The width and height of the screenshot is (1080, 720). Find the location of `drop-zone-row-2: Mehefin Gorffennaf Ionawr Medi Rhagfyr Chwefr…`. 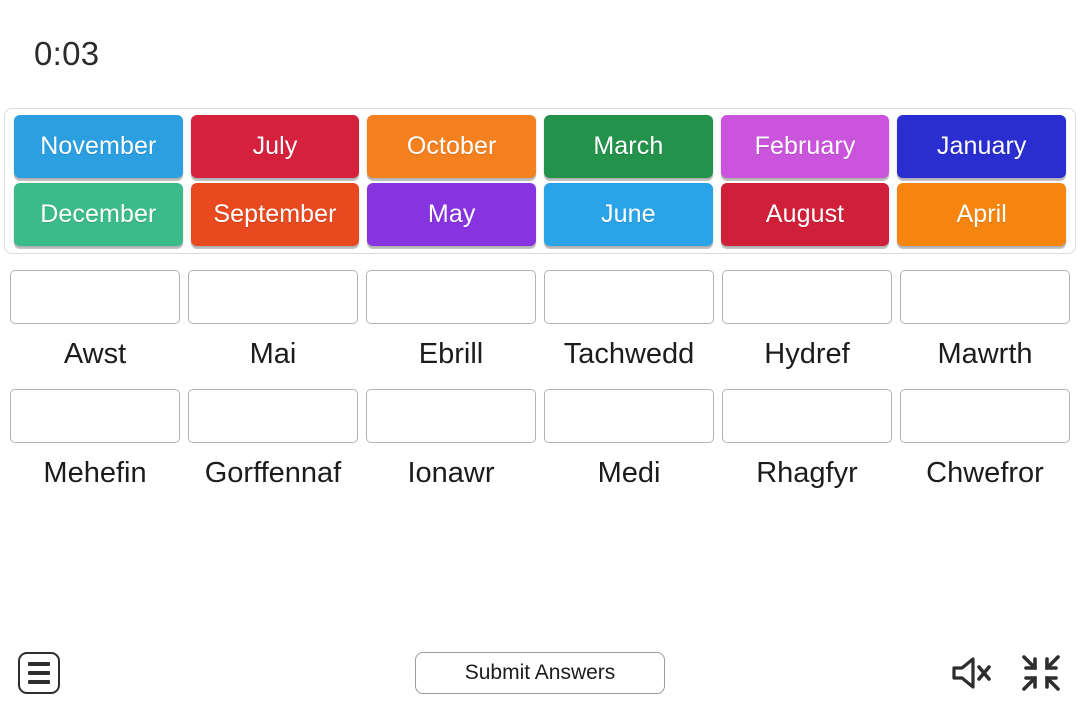

drop-zone-row-2: Mehefin Gorffennaf Ionawr Medi Rhagfyr Chwefr… is located at coordinates (540, 439).